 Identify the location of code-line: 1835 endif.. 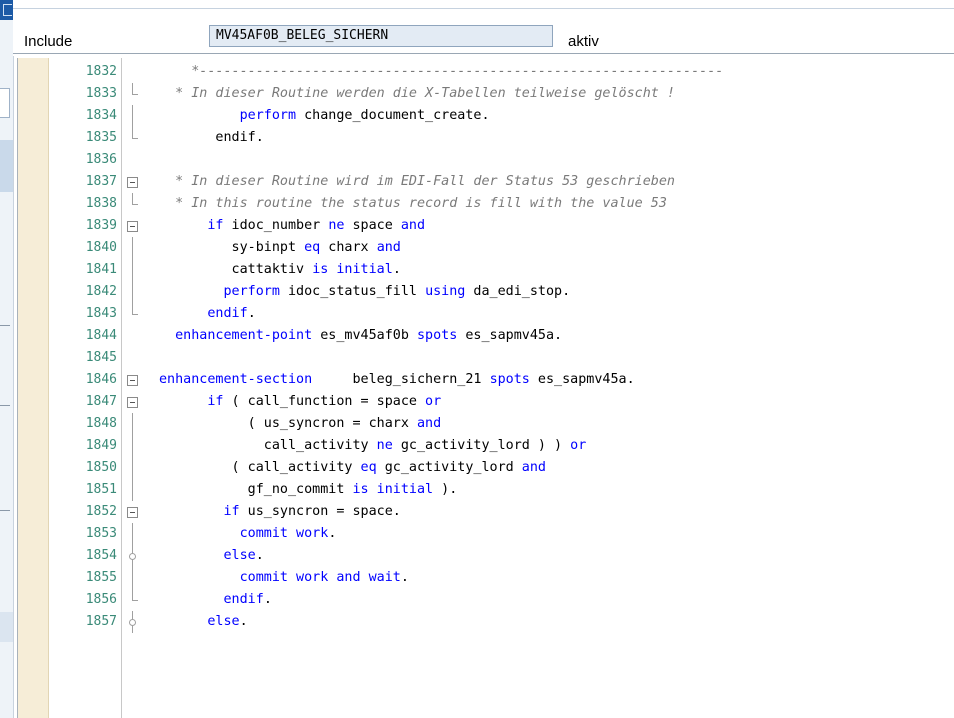
(486, 138).